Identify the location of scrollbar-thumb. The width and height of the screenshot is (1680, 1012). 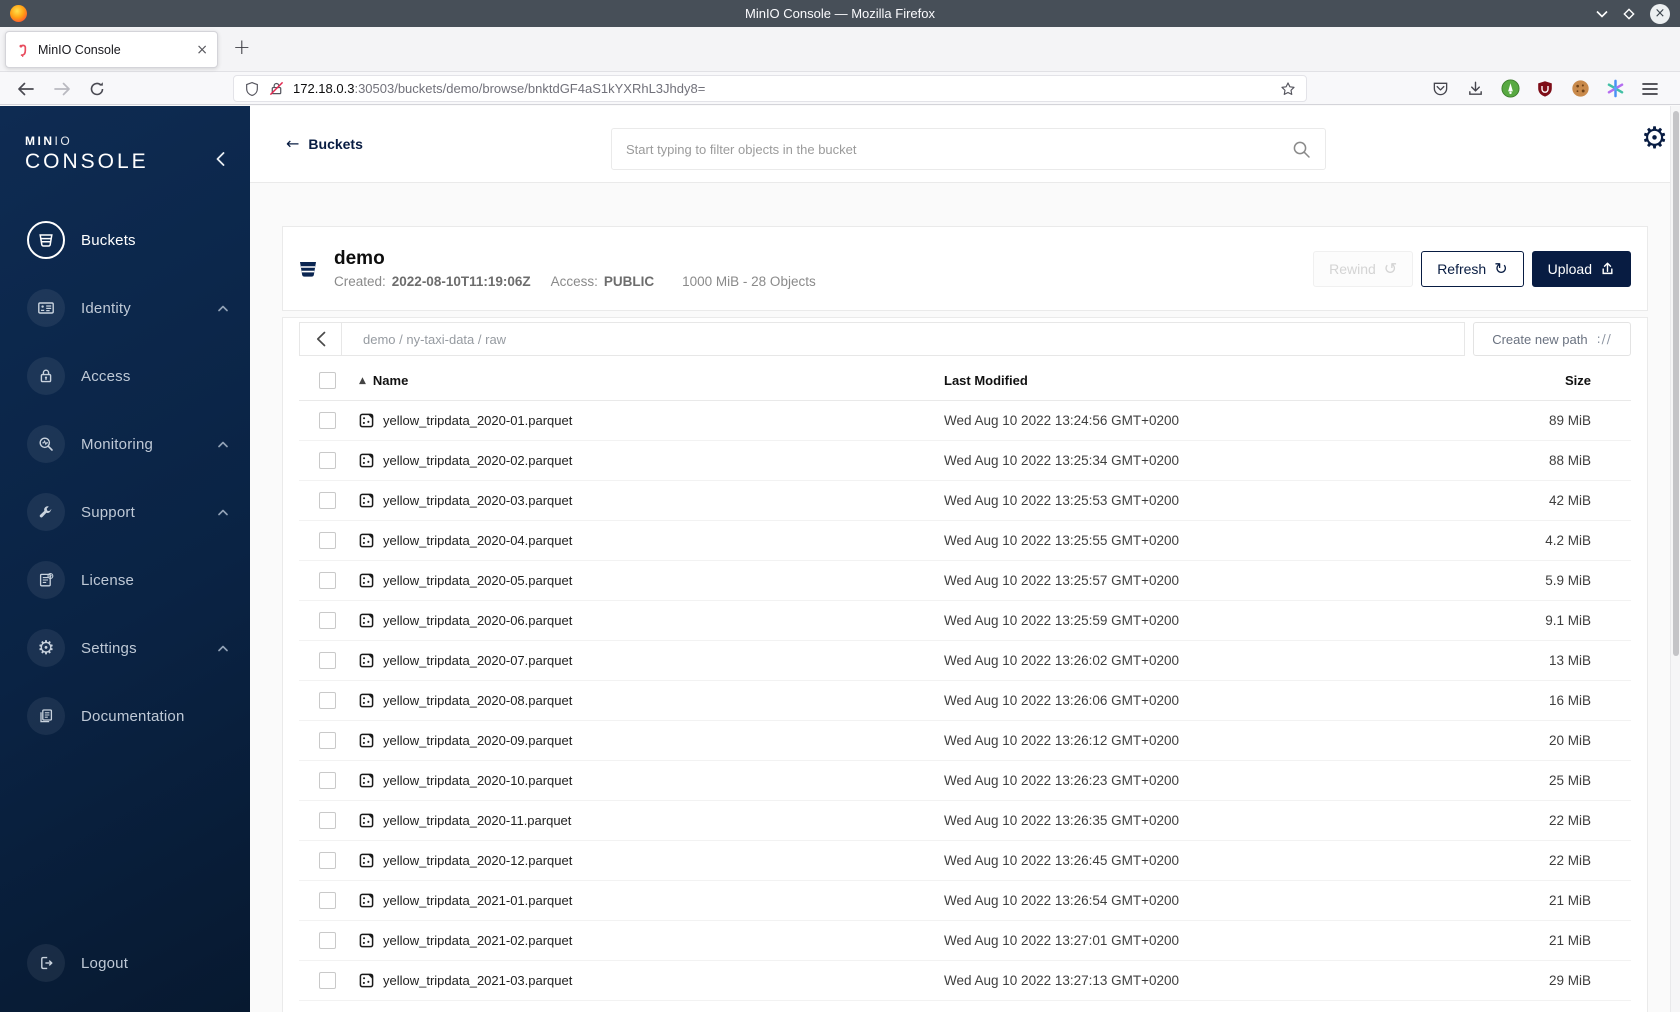
(1676, 383).